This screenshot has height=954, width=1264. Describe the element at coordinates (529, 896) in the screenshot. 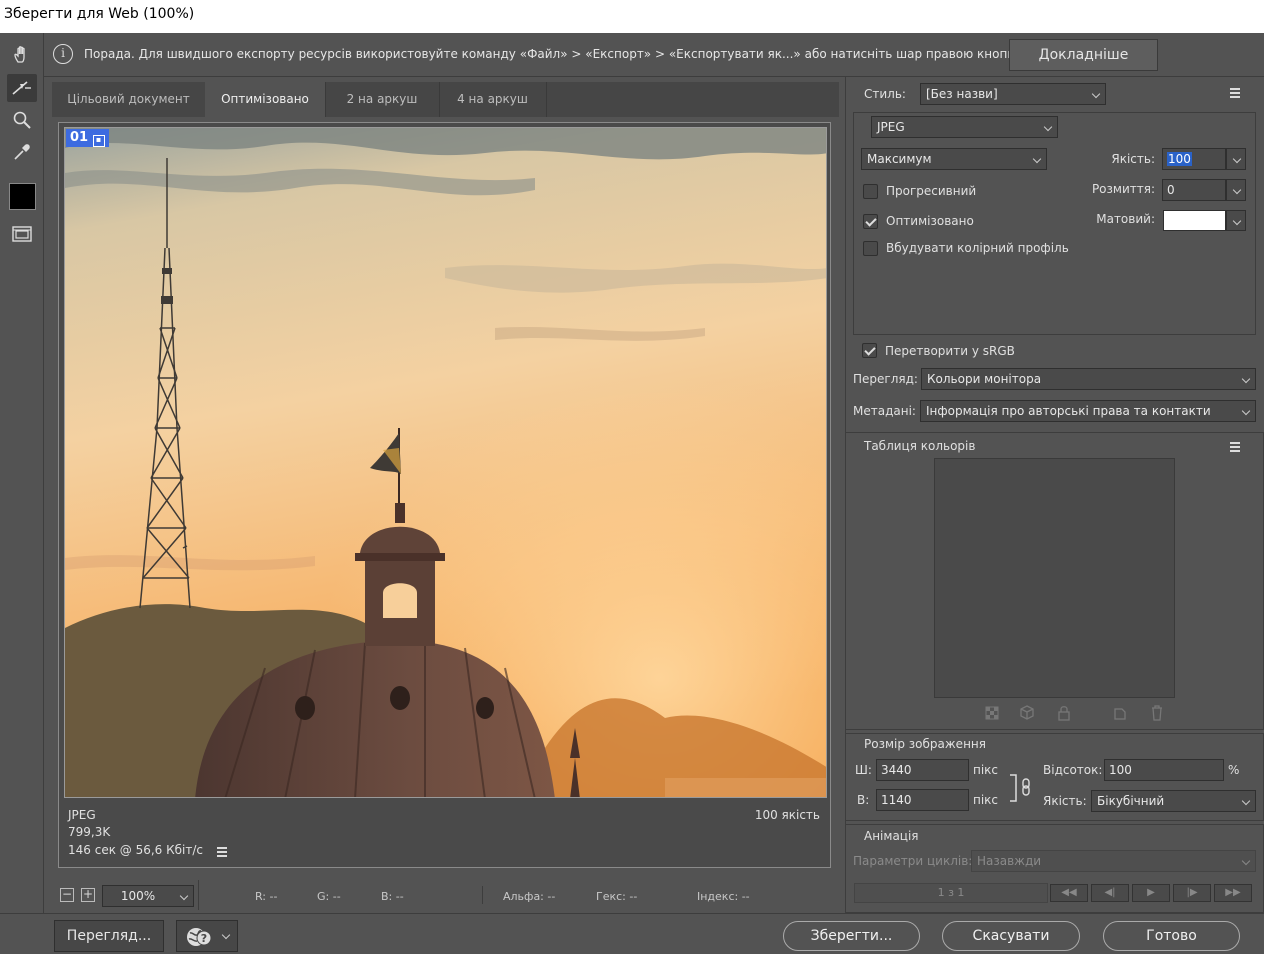

I see `alpha-value: Альфа: --` at that location.